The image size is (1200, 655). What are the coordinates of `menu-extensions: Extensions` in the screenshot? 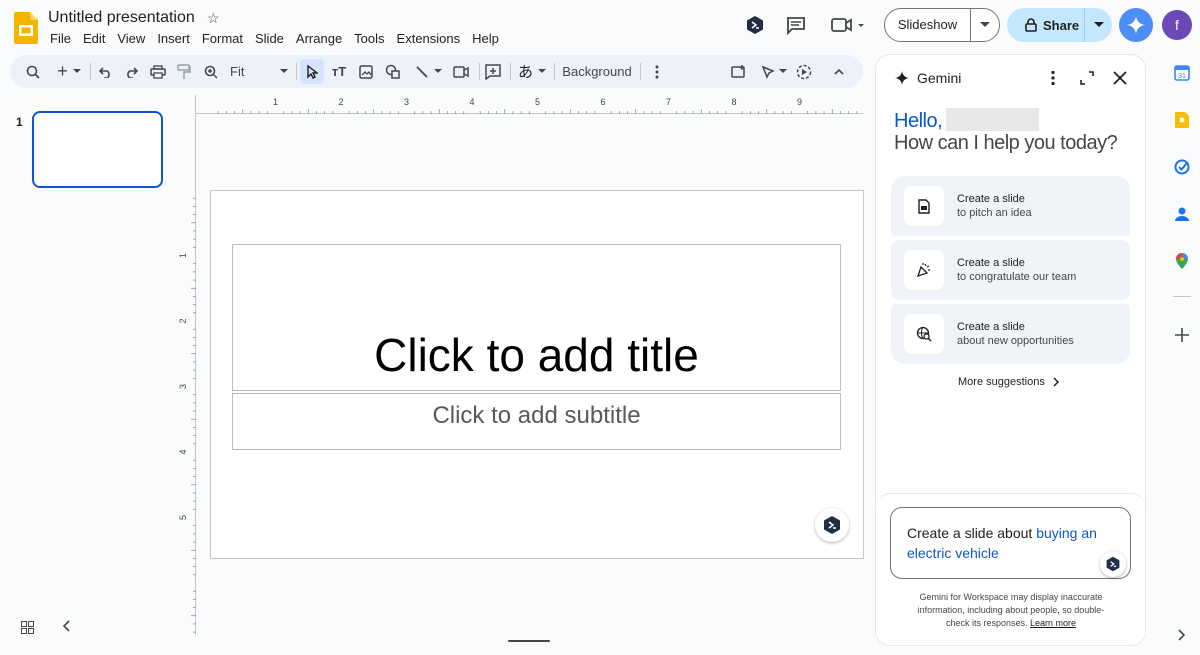 It's located at (429, 39).